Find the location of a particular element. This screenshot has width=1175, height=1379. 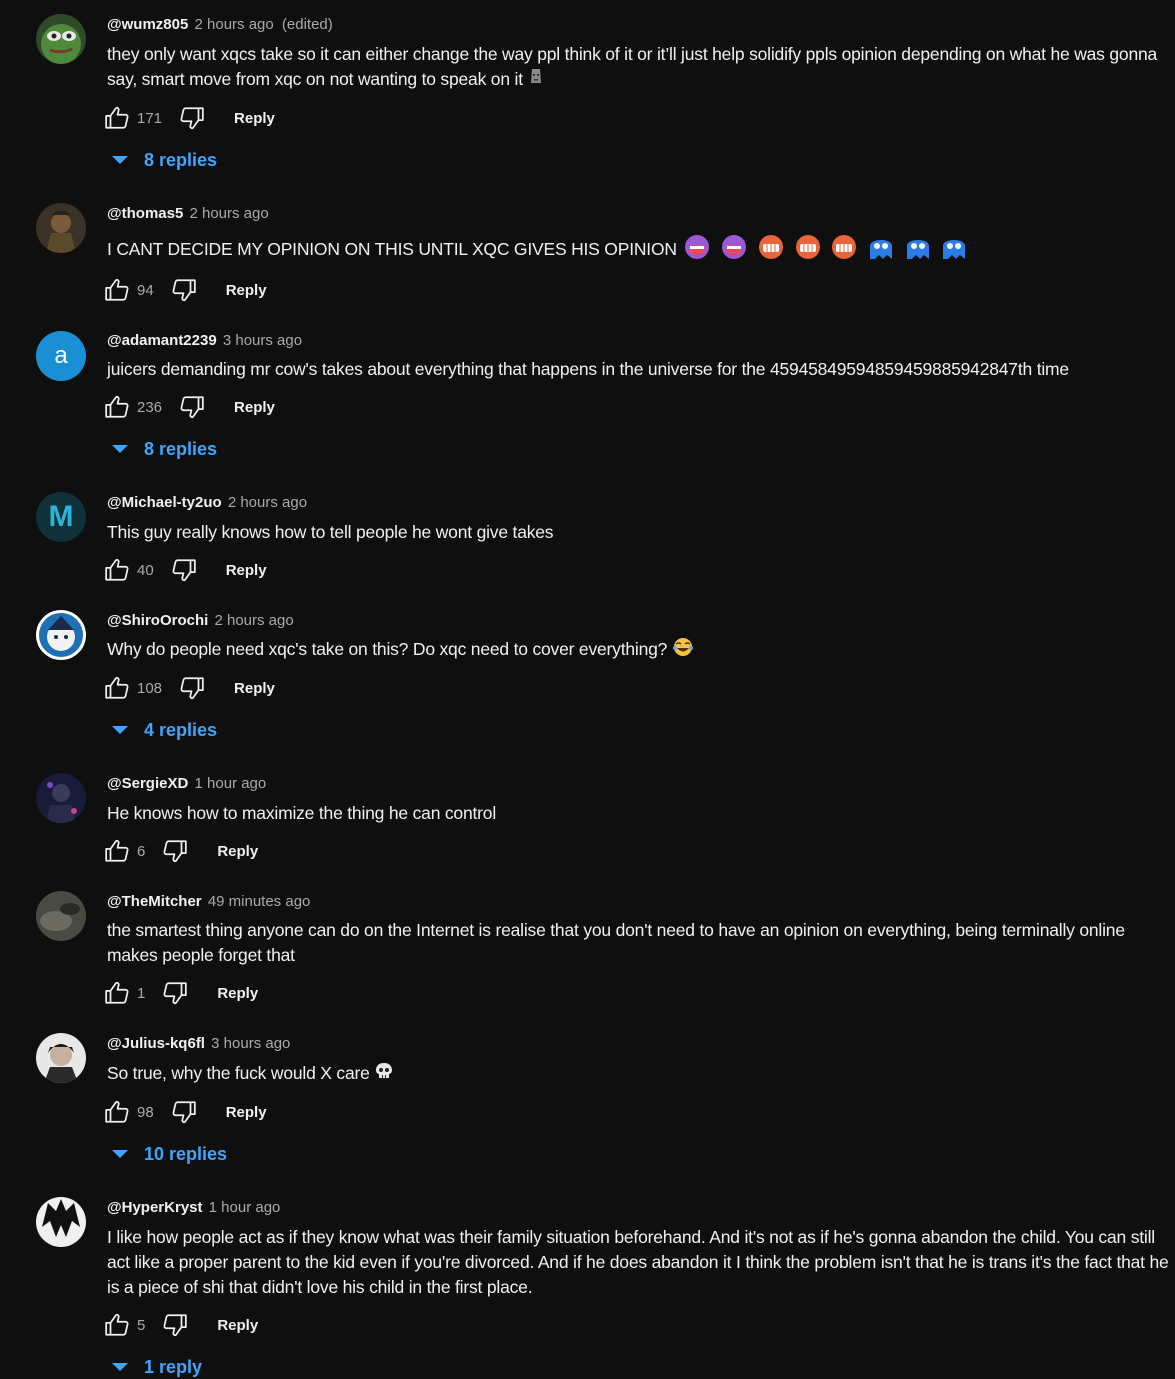

replies-count-label: 1 reply is located at coordinates (173, 1366).